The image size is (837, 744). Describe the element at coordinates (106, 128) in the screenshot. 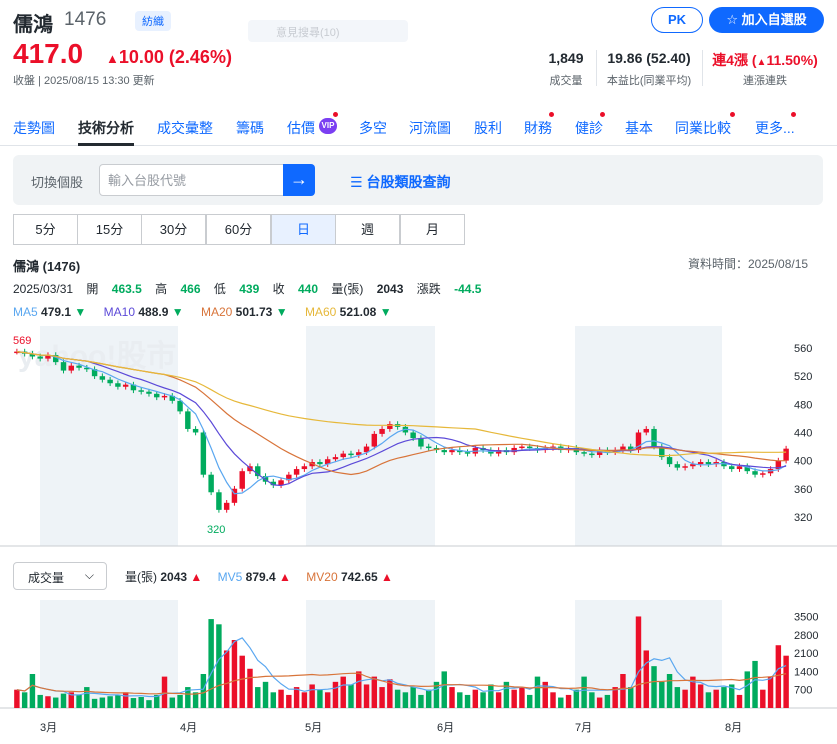

I see `tab-technical: 技術分析` at that location.